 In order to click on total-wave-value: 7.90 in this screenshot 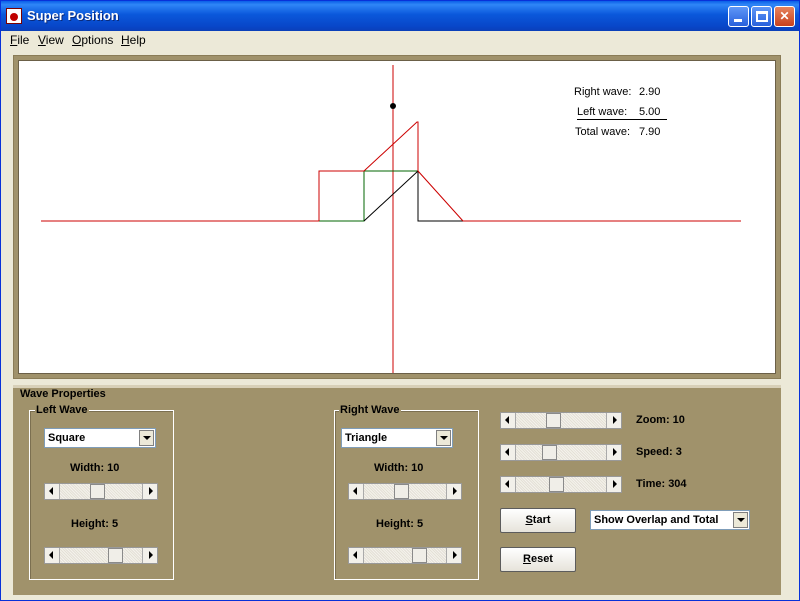, I will do `click(650, 132)`.